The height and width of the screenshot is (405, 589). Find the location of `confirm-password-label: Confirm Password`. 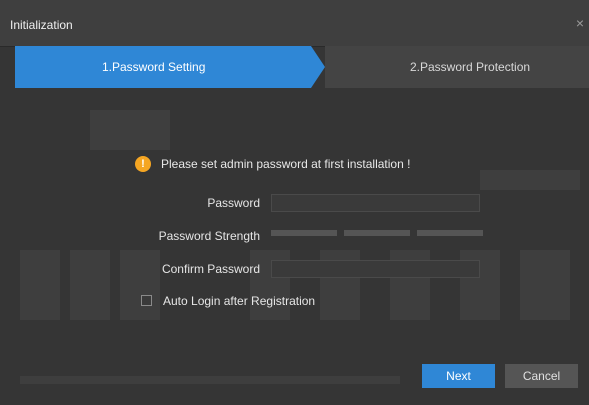

confirm-password-label: Confirm Password is located at coordinates (210, 269).